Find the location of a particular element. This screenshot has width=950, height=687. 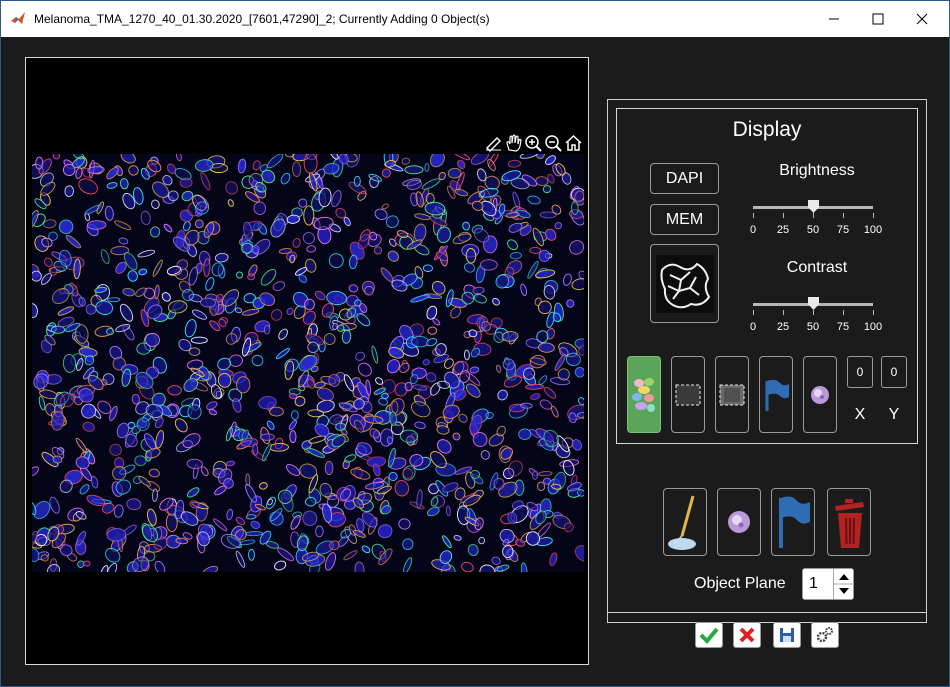

membrane-texture-button is located at coordinates (684, 283).